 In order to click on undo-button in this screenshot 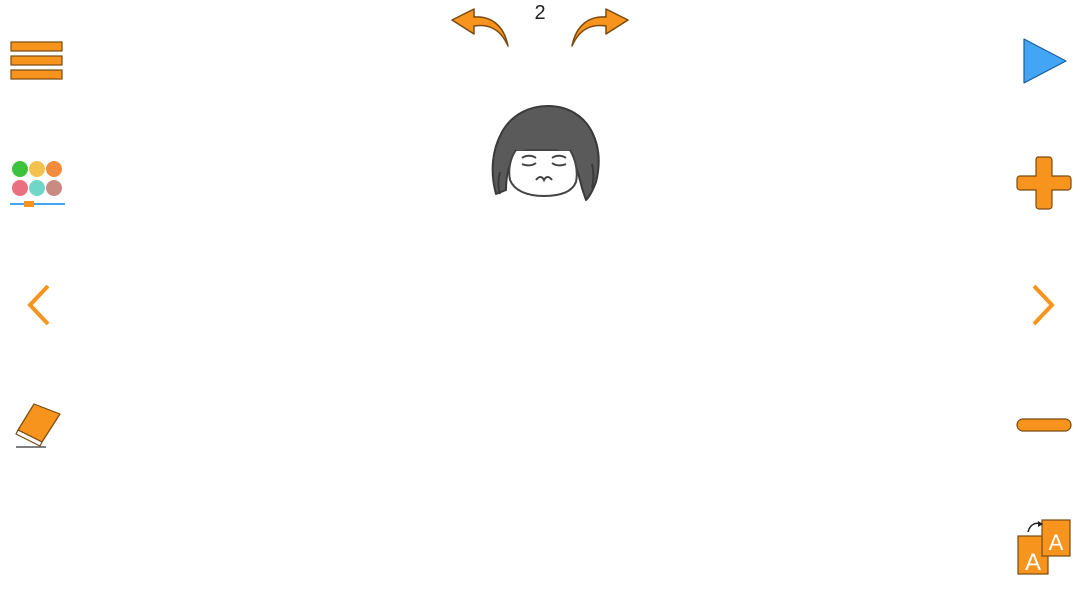, I will do `click(480, 28)`.